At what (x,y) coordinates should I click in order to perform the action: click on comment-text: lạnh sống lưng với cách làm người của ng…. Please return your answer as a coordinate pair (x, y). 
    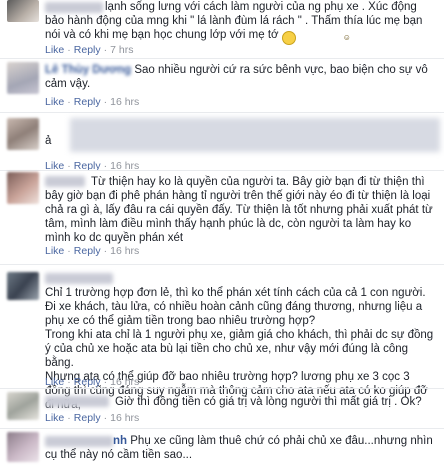
    Looking at the image, I should click on (241, 22).